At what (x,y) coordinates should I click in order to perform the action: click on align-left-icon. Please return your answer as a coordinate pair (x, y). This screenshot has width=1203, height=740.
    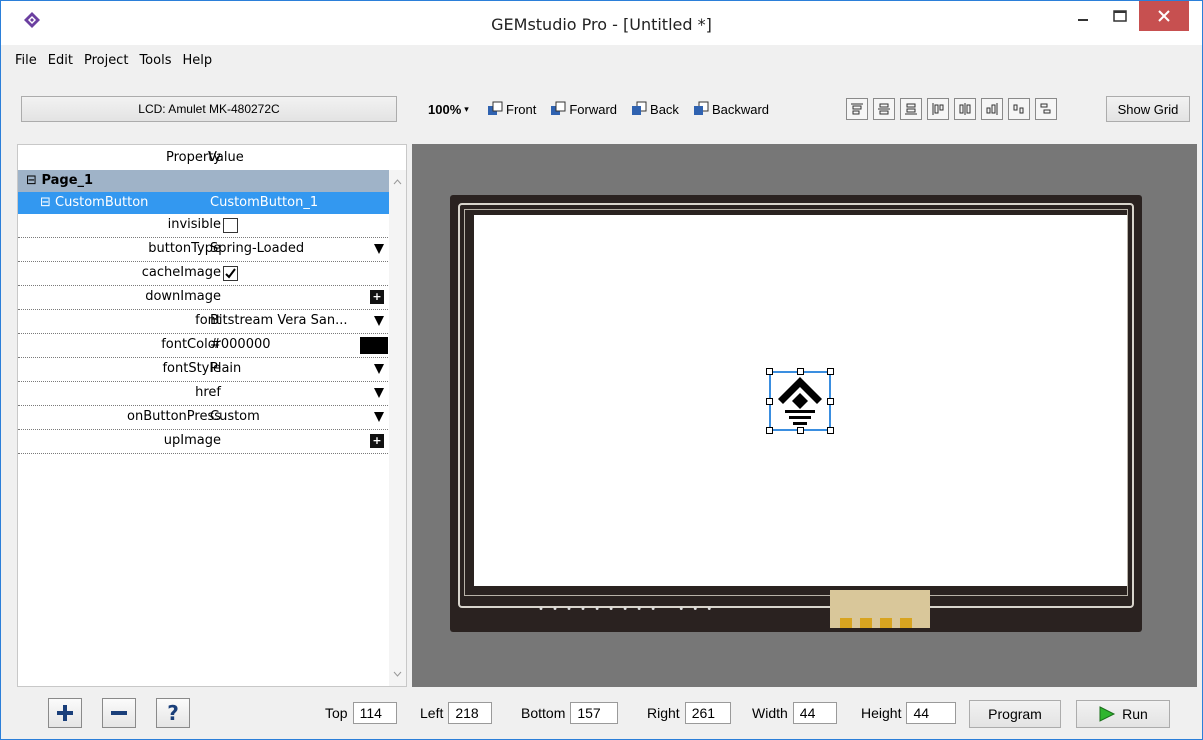
    Looking at the image, I should click on (938, 109).